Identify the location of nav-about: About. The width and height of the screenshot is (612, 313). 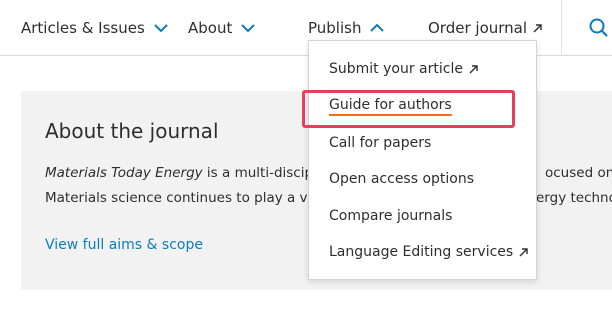
(222, 28).